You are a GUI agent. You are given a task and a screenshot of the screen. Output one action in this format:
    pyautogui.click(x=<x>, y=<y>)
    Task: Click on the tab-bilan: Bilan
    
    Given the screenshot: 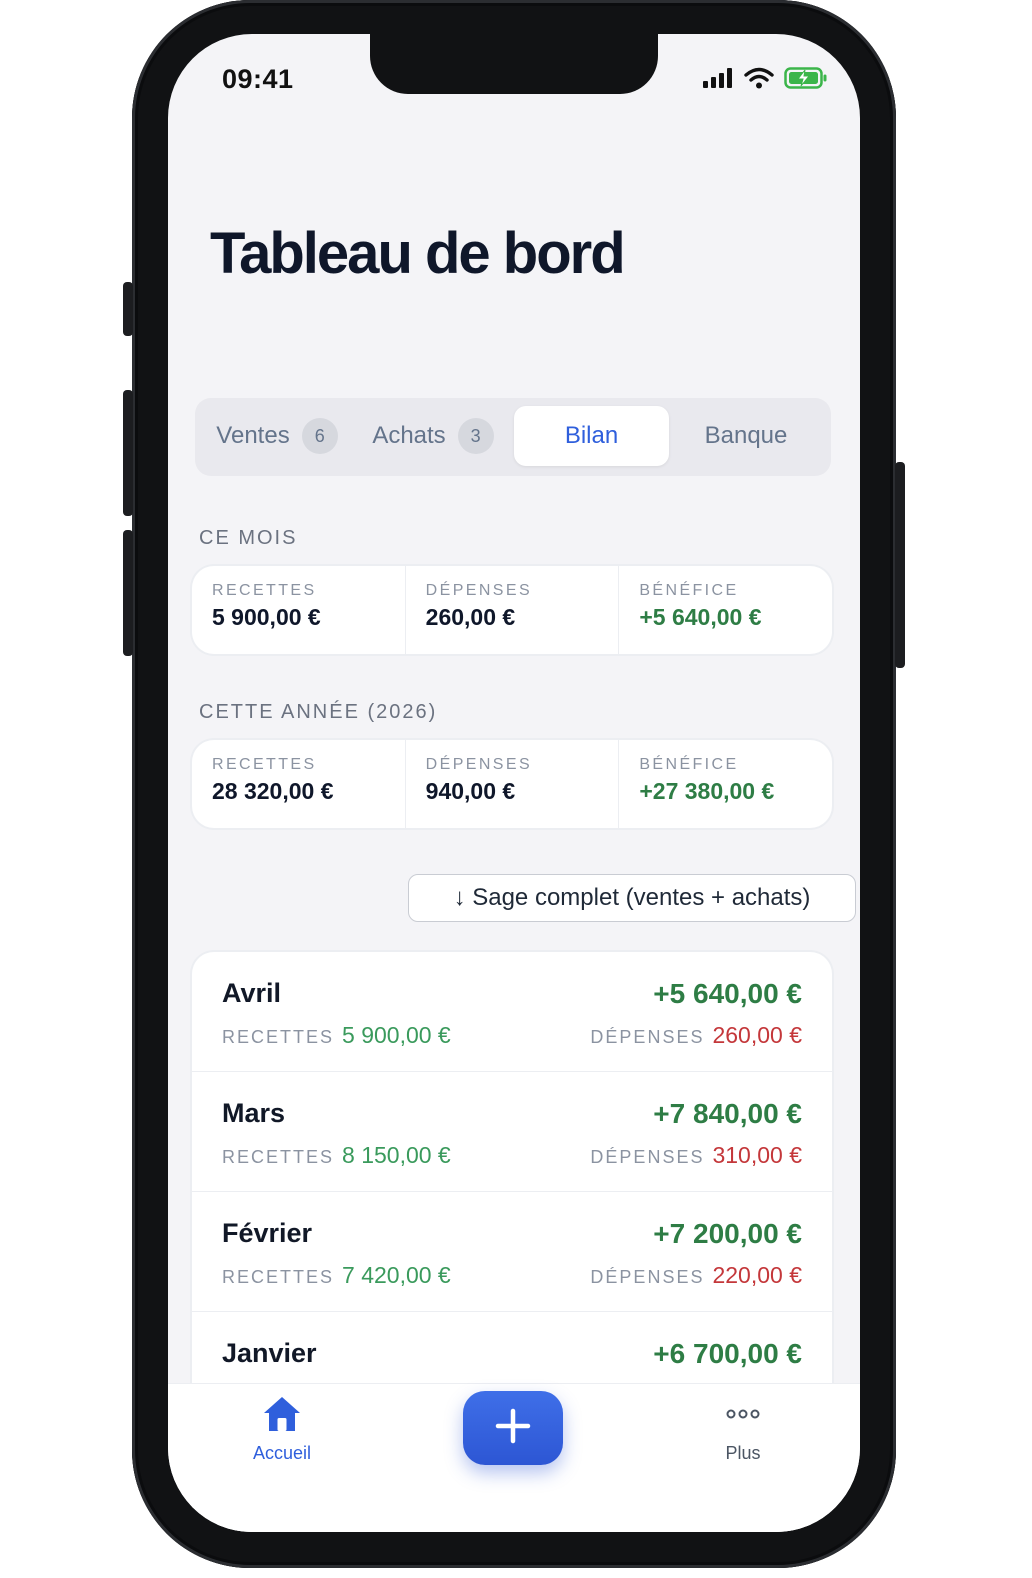 What is the action you would take?
    pyautogui.click(x=591, y=436)
    